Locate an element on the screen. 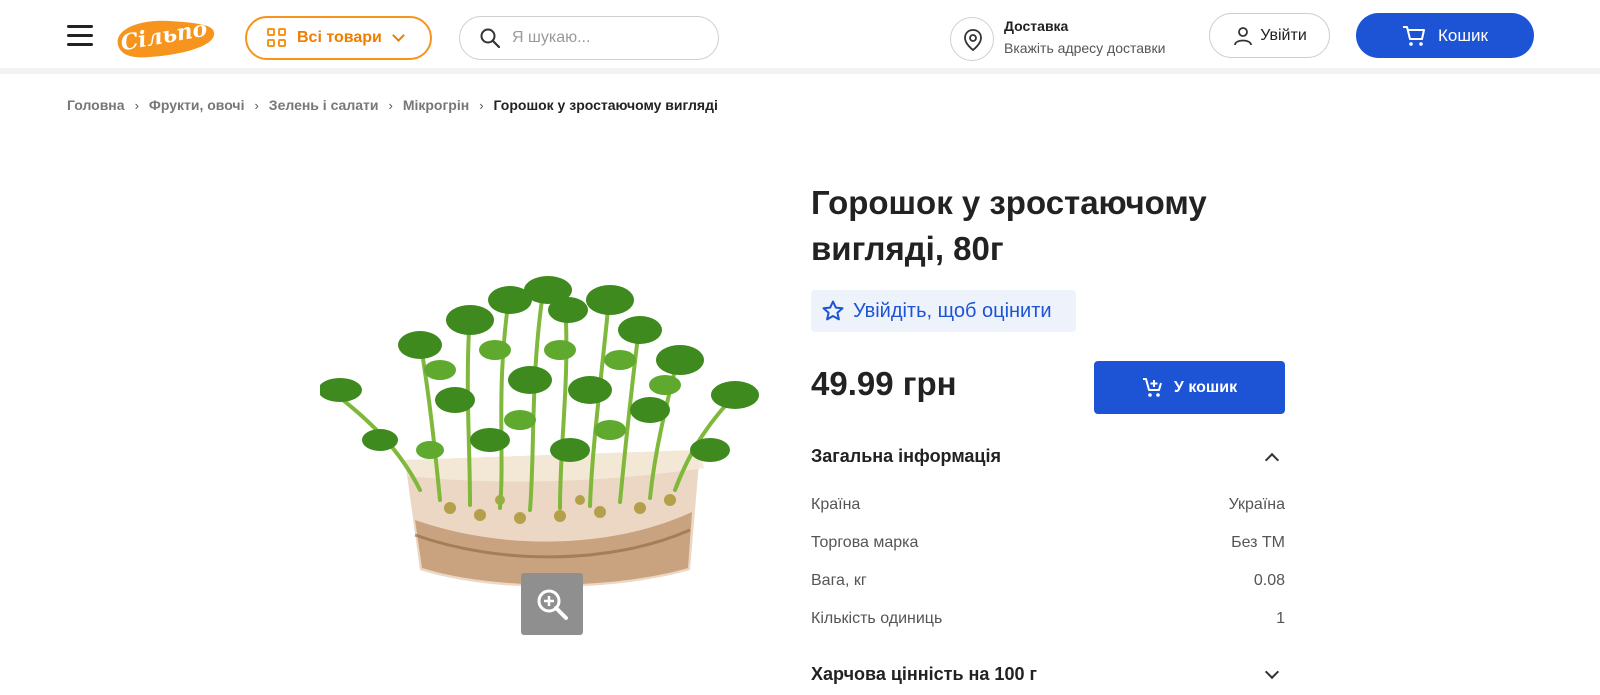  location-pin-icon is located at coordinates (973, 40).